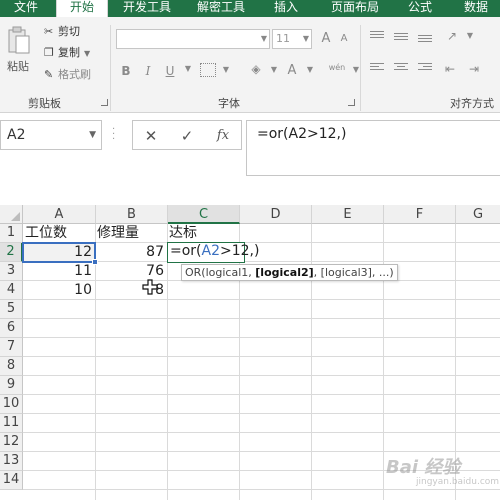  Describe the element at coordinates (59, 271) in the screenshot. I see `cell-a3: 11` at that location.